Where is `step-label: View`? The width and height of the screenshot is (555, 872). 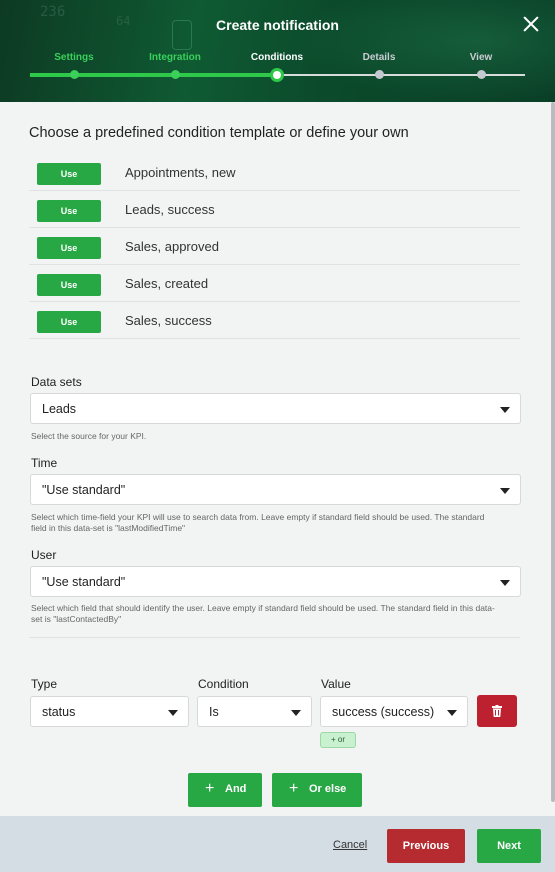
step-label: View is located at coordinates (481, 57).